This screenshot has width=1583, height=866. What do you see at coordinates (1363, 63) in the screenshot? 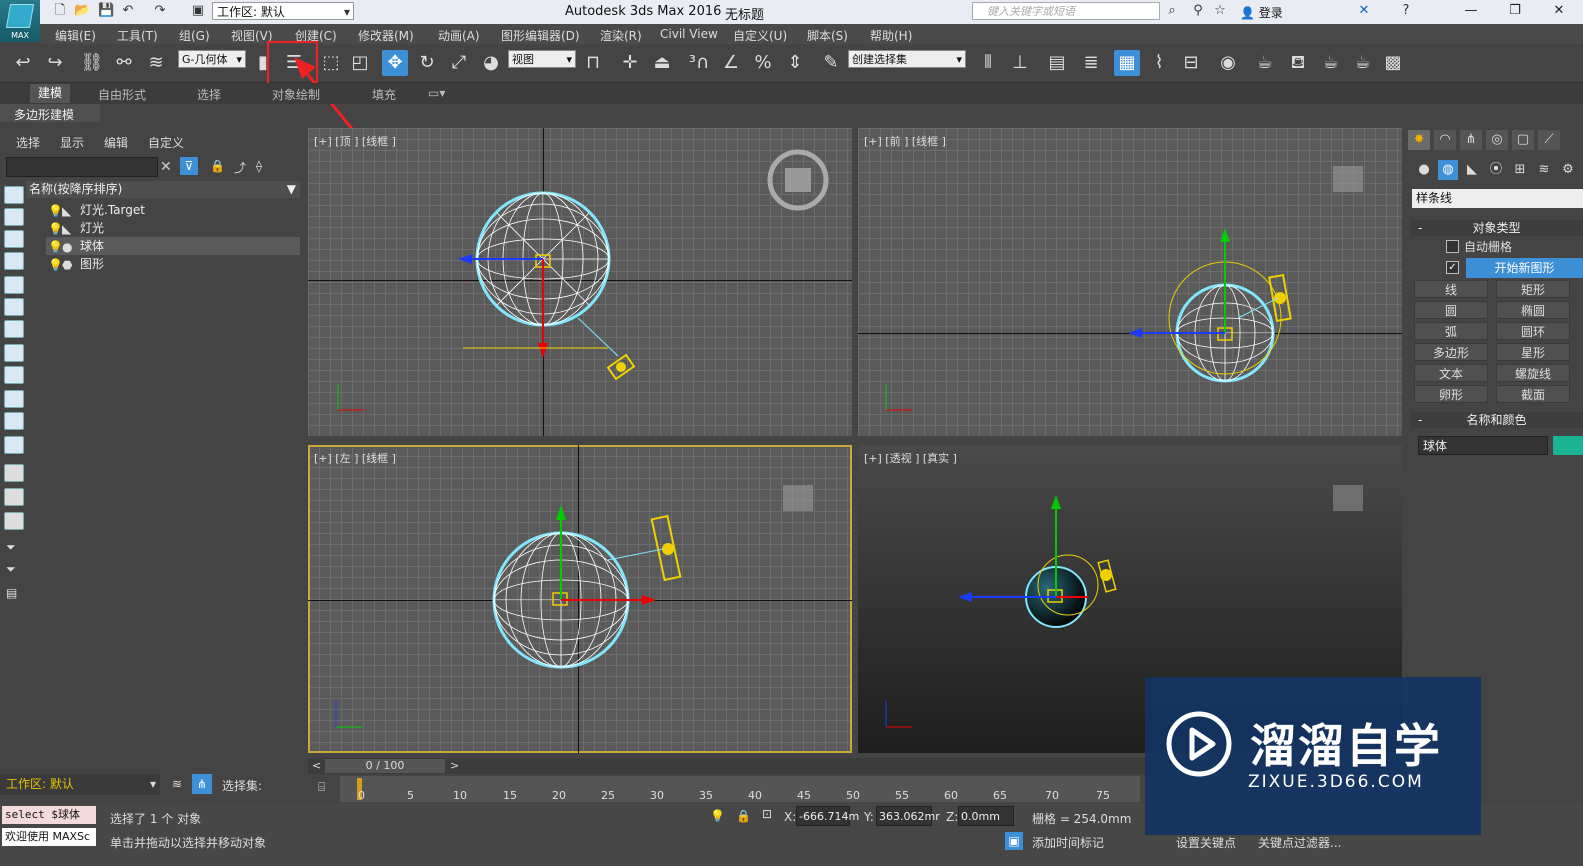
I see `render-iterative-icon: ☕` at bounding box center [1363, 63].